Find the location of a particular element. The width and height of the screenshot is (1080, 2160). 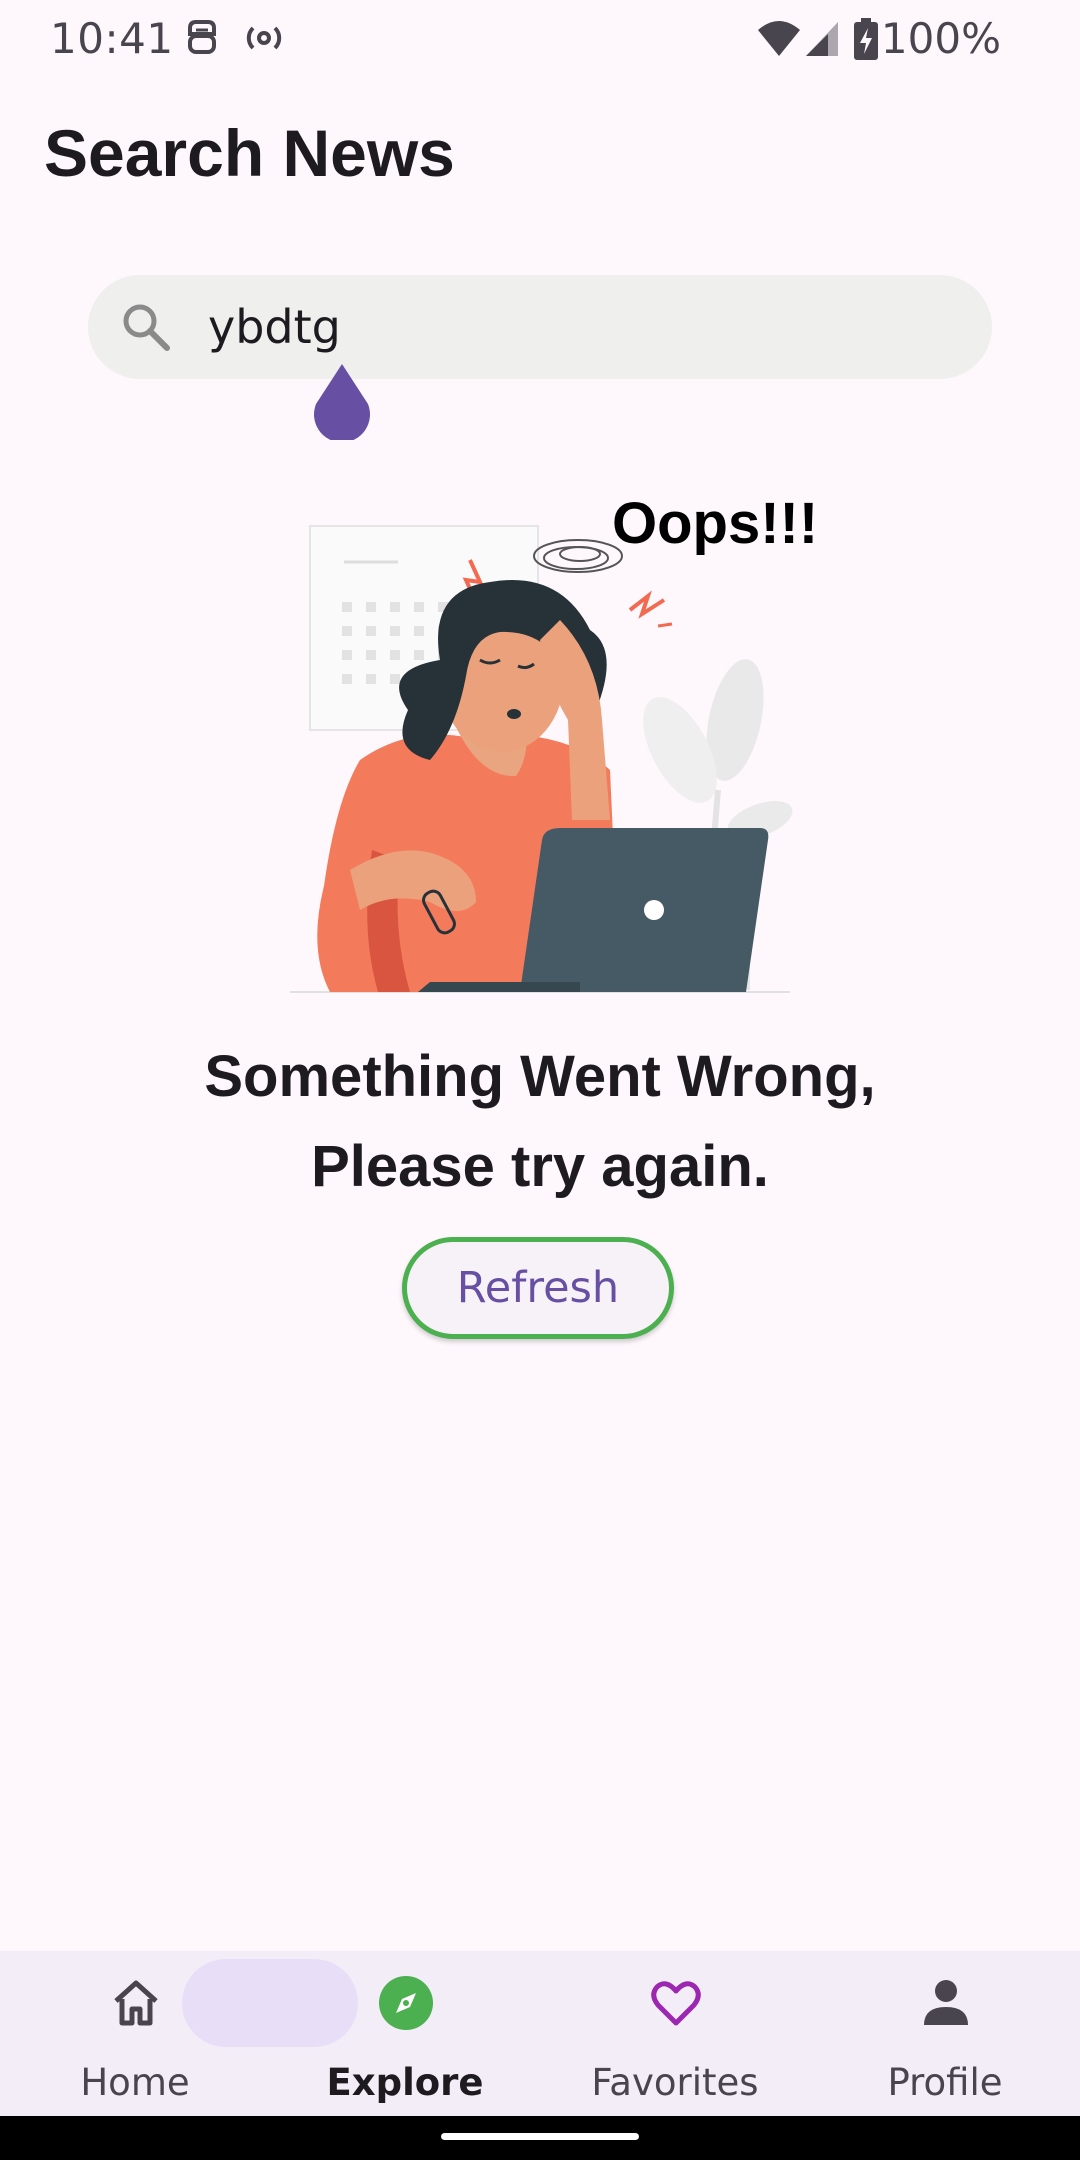

nav-label-home: Home is located at coordinates (135, 2082).